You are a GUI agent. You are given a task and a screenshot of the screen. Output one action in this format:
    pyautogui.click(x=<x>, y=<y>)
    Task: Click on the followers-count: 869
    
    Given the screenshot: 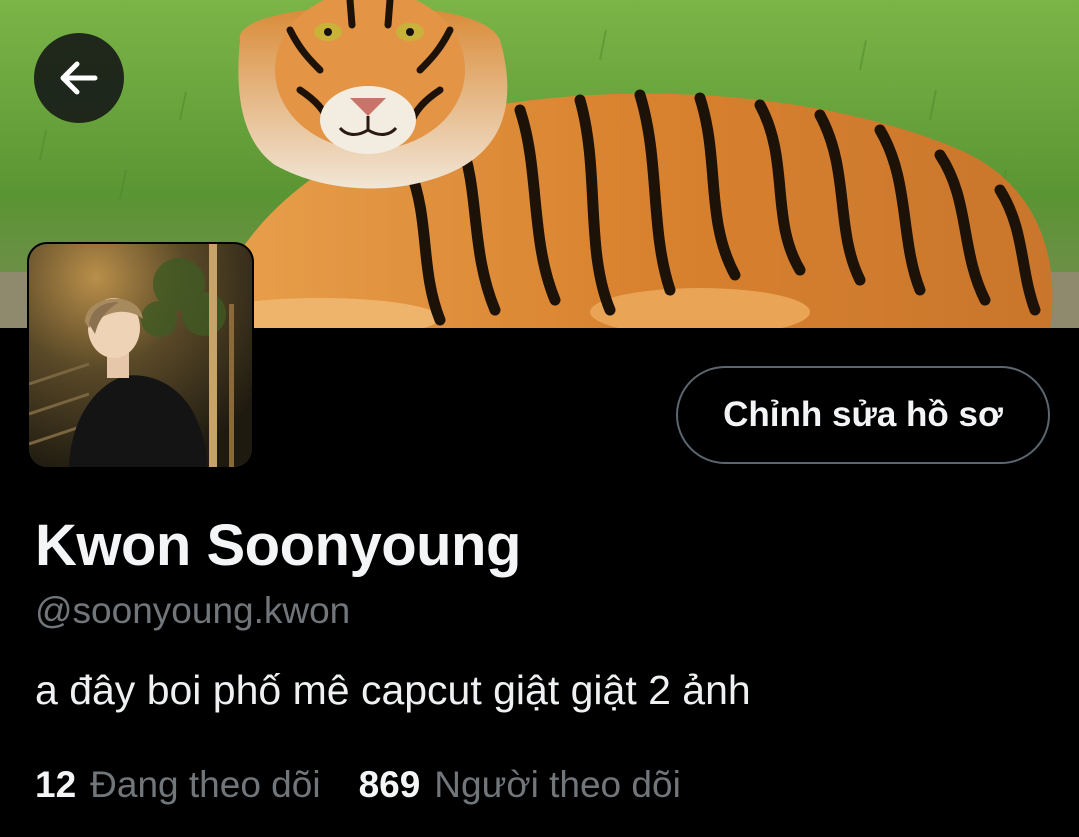 What is the action you would take?
    pyautogui.click(x=389, y=784)
    